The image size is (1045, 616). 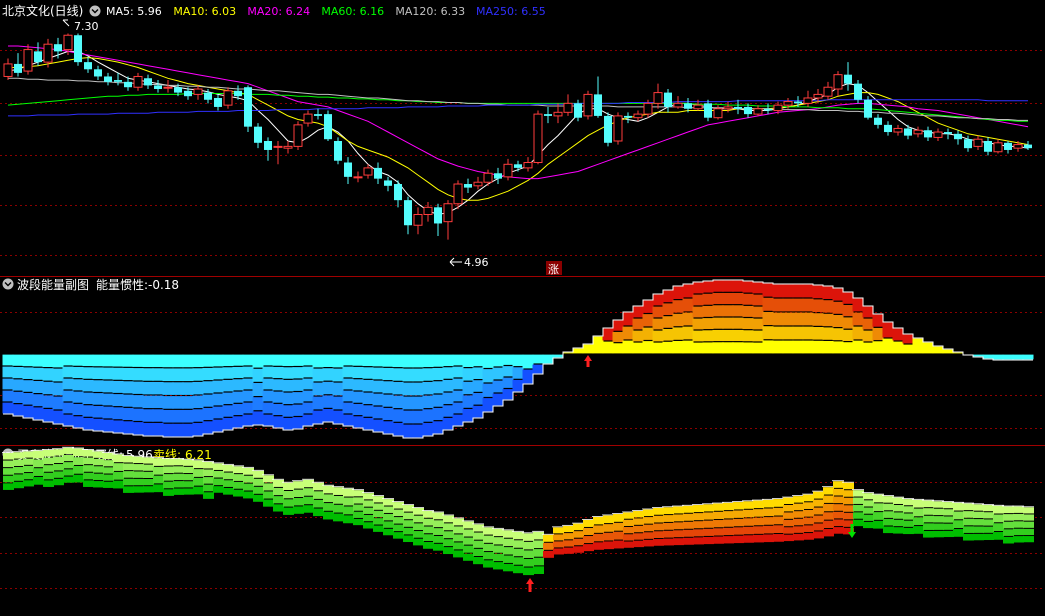 I want to click on rise-signal-badge: 涨, so click(x=554, y=268).